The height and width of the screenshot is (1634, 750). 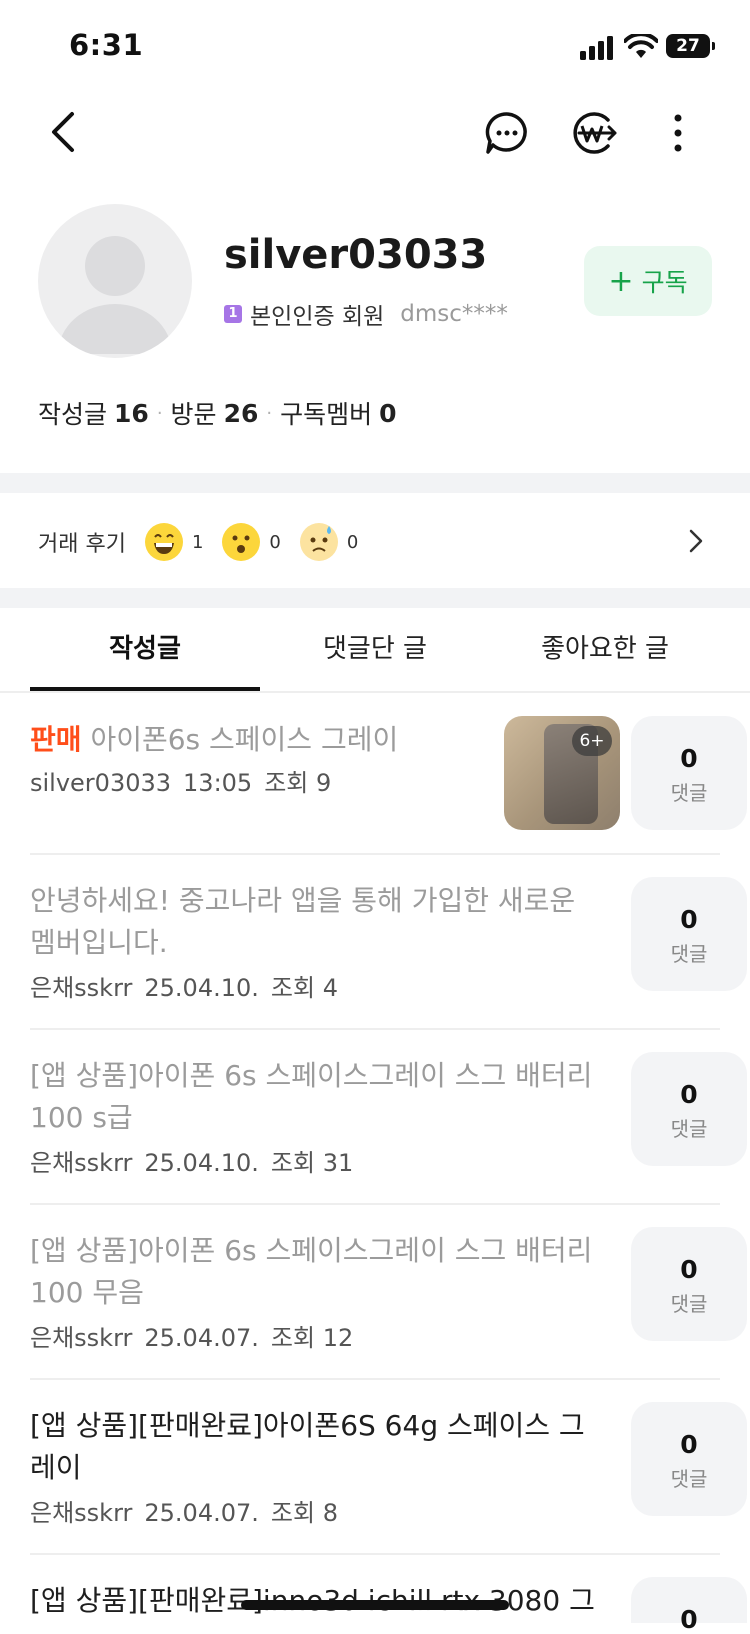 What do you see at coordinates (233, 314) in the screenshot?
I see `member-level-badge: 1` at bounding box center [233, 314].